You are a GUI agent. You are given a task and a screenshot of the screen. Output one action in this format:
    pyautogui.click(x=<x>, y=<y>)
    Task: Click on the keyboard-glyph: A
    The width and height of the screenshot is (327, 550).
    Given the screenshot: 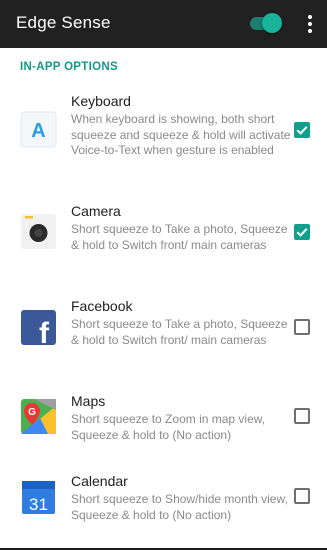 What is the action you would take?
    pyautogui.click(x=38, y=131)
    